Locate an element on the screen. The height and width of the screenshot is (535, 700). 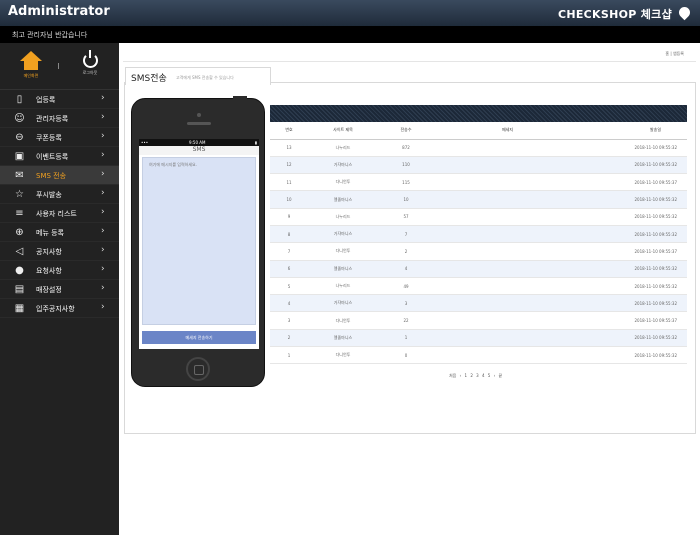
sidebar-item: ◁ 공지사항 › is located at coordinates (59, 251).